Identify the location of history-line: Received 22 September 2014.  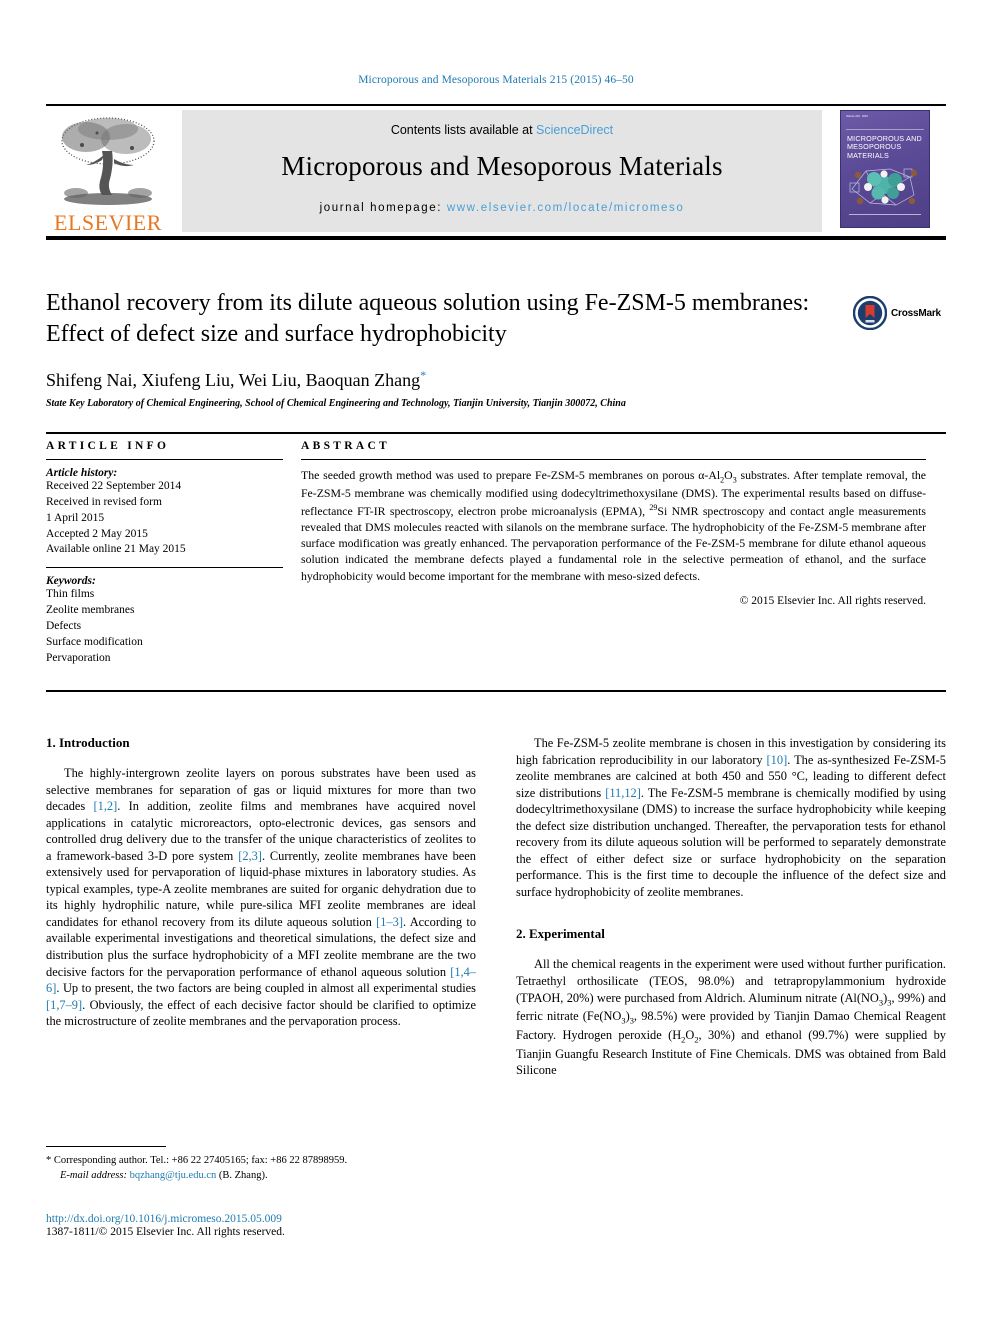
(114, 486).